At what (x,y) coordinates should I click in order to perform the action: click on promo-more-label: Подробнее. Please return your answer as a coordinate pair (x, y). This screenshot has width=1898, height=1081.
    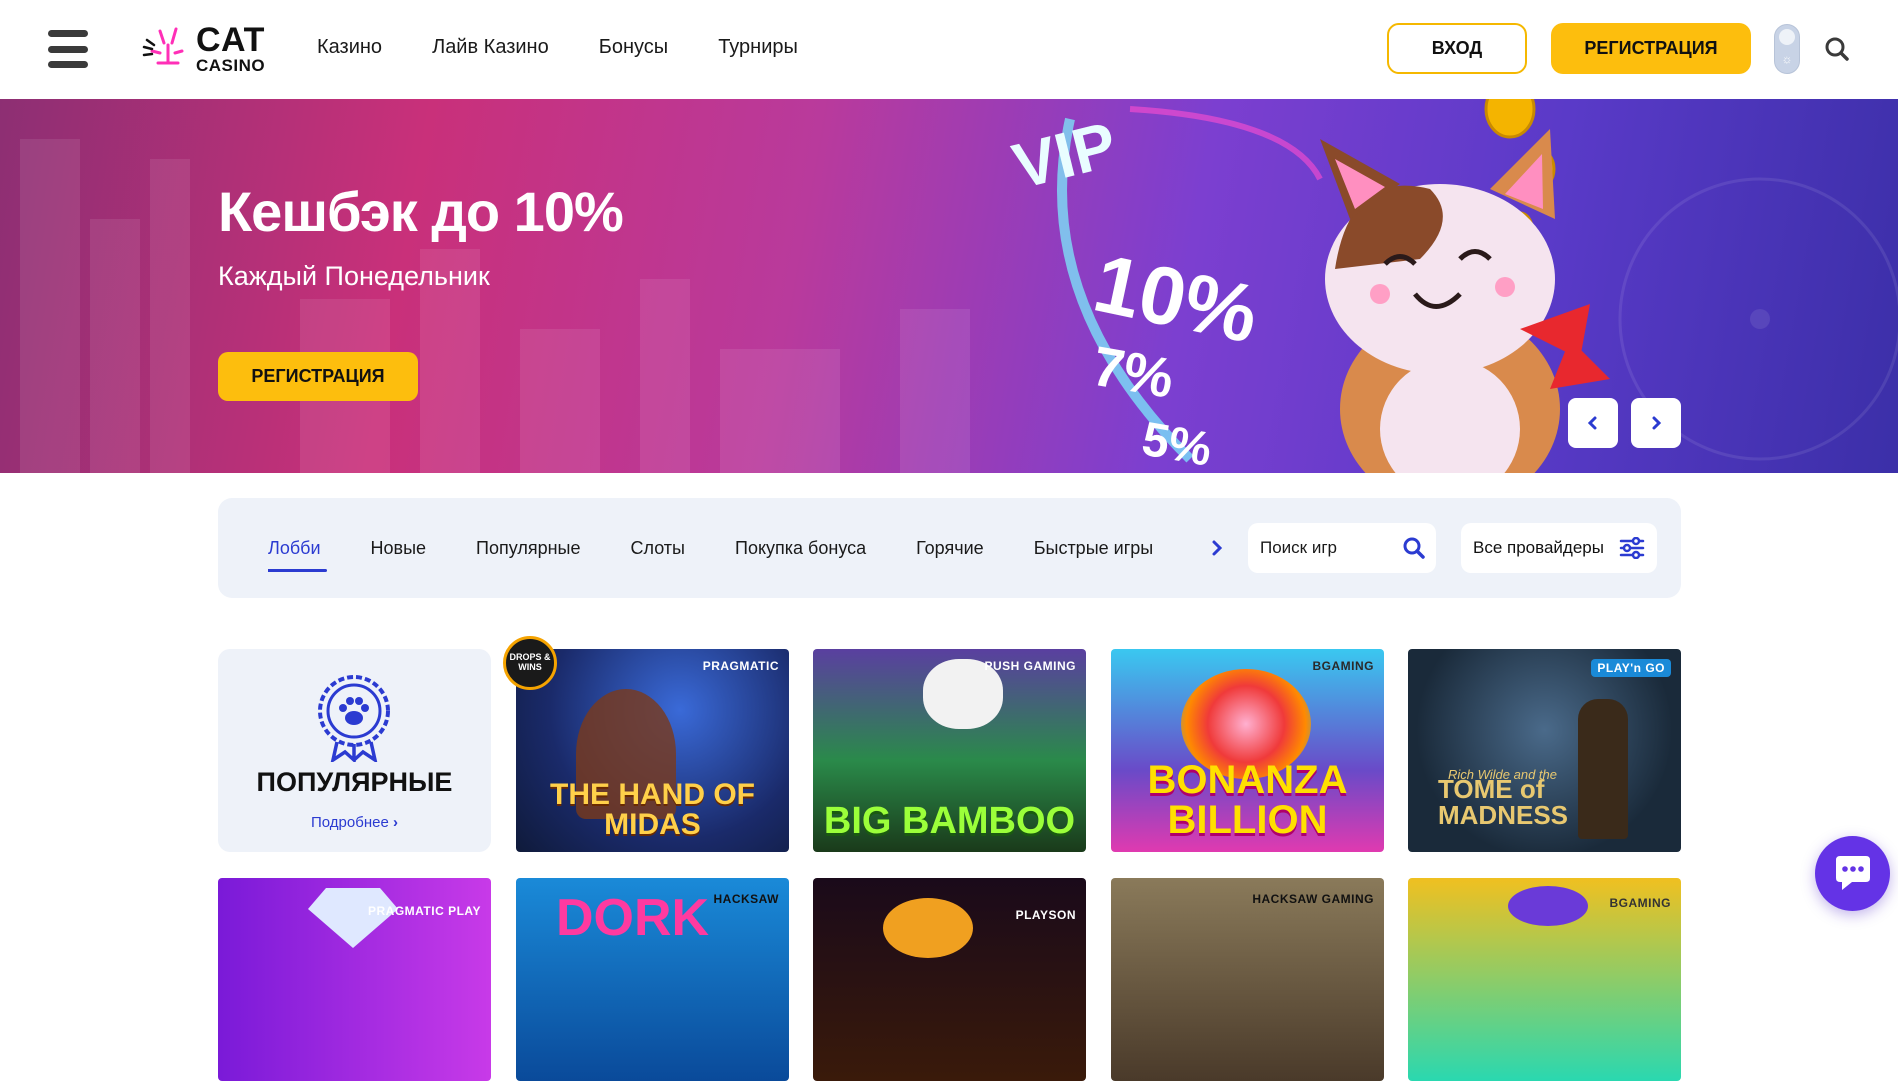
    Looking at the image, I should click on (350, 822).